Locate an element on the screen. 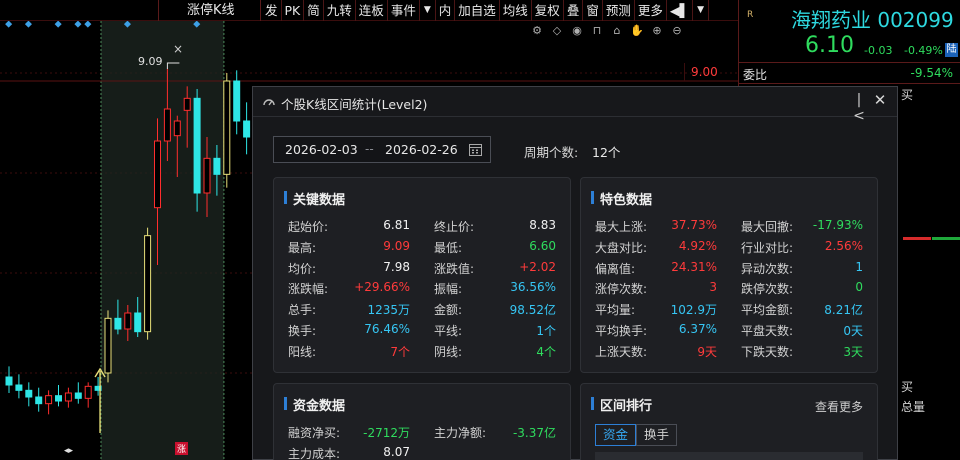 The width and height of the screenshot is (960, 460). dialog-header: 个股K线区间统计(Level2) |< ✕ is located at coordinates (575, 105).